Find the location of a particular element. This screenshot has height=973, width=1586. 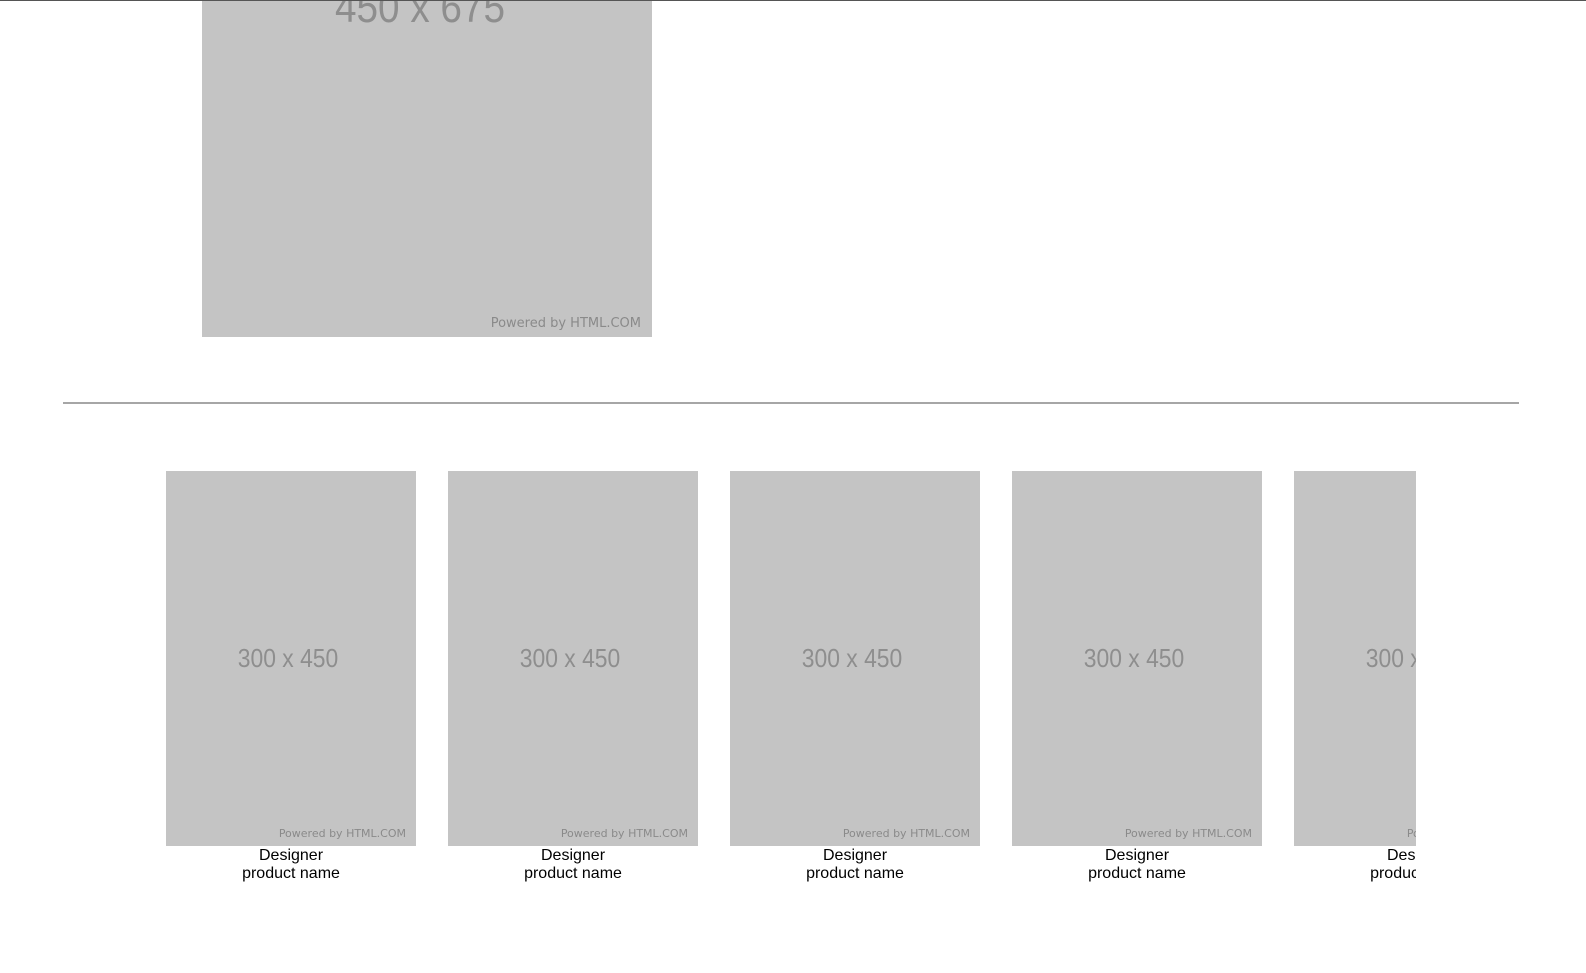

main-product-image: 450 x 675 Powered by HTML.COM is located at coordinates (427, 168).